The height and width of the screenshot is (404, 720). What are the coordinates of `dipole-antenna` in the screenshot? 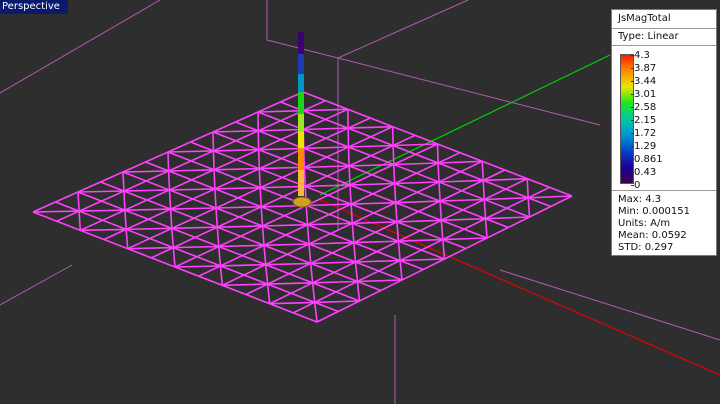 It's located at (302, 120).